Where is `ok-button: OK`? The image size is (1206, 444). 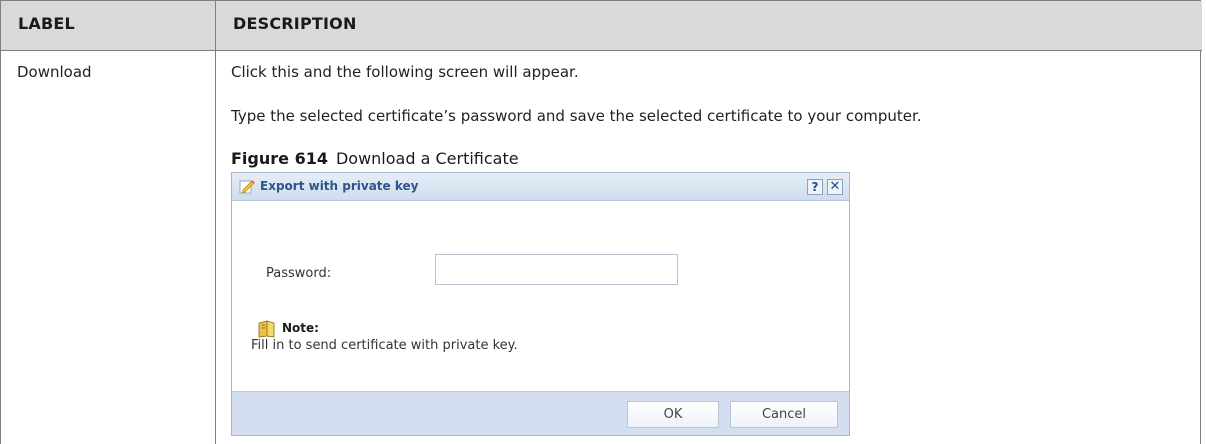 ok-button: OK is located at coordinates (673, 414).